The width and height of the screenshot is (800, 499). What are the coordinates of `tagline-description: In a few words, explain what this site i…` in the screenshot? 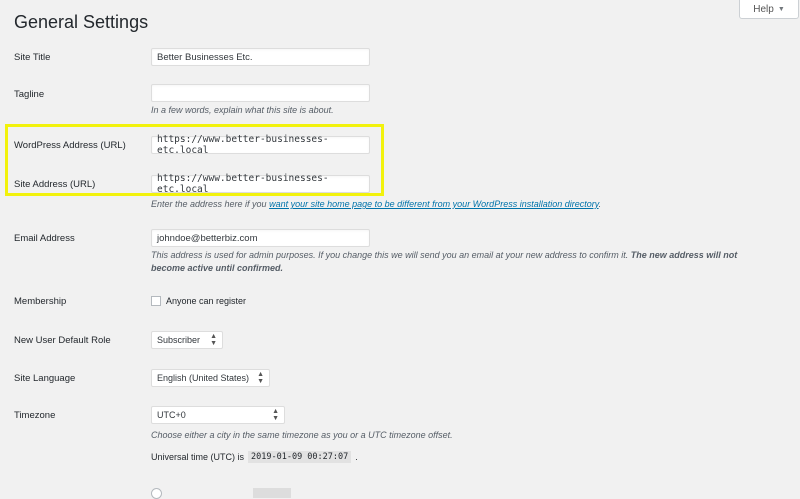 It's located at (242, 110).